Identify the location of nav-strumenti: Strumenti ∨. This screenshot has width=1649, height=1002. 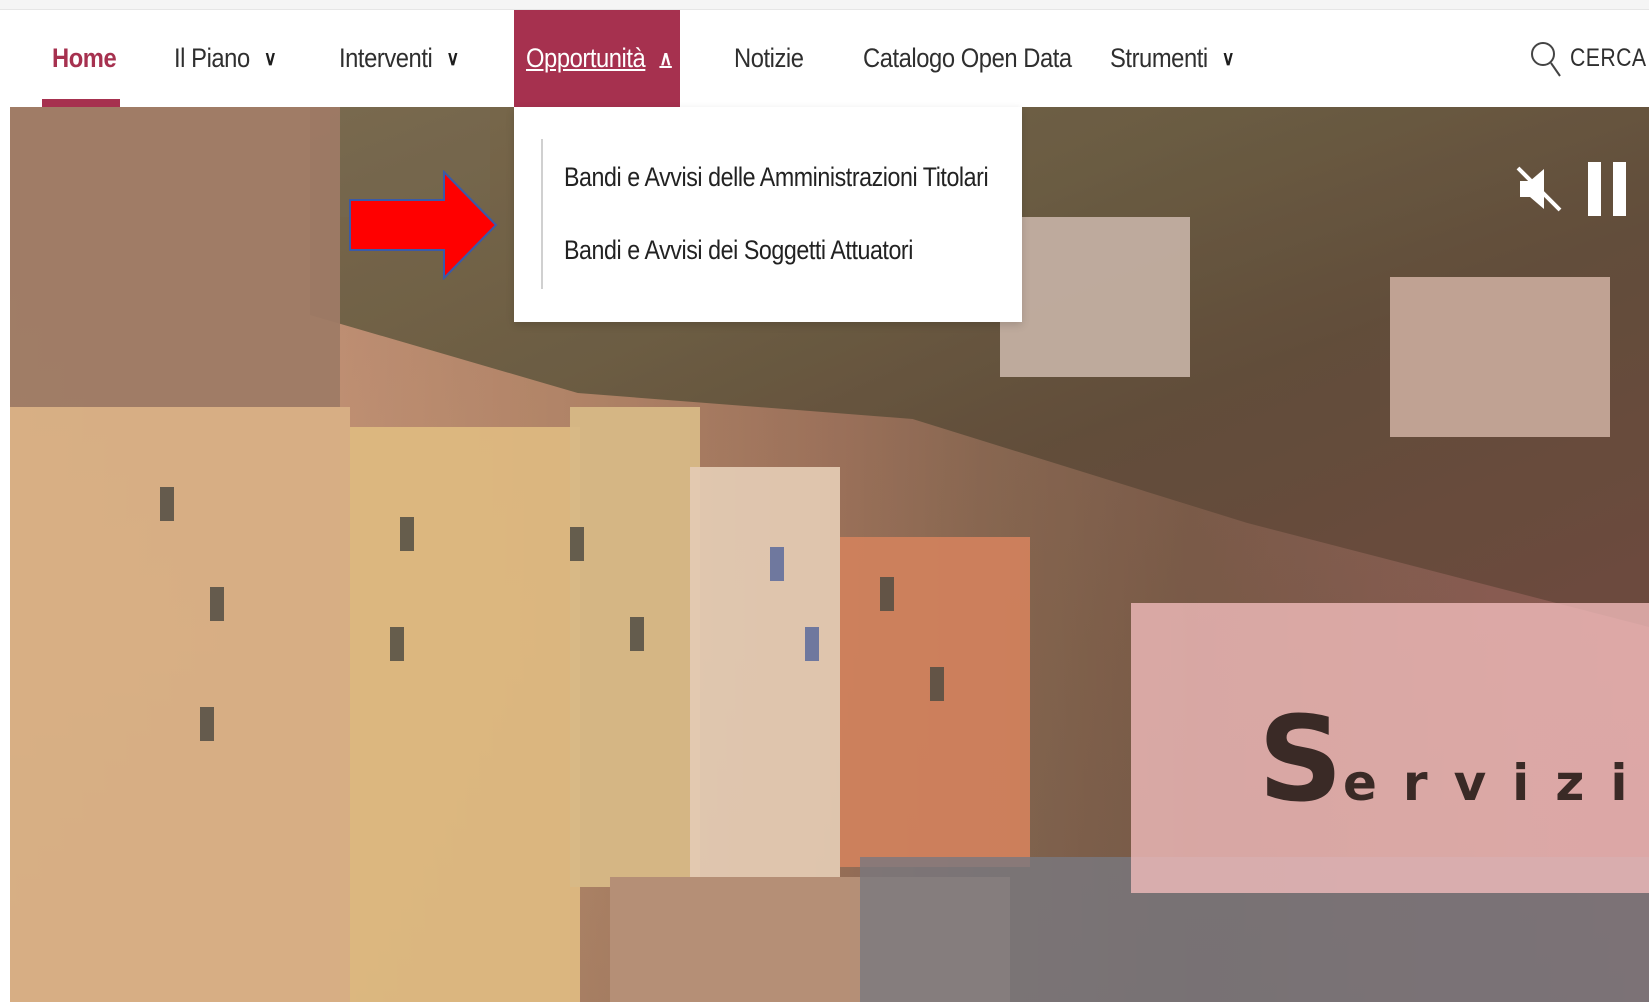
(1172, 58).